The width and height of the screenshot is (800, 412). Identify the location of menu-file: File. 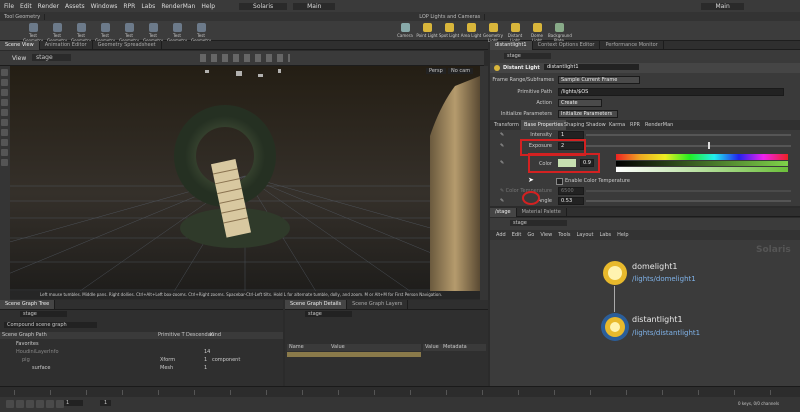
(9, 6).